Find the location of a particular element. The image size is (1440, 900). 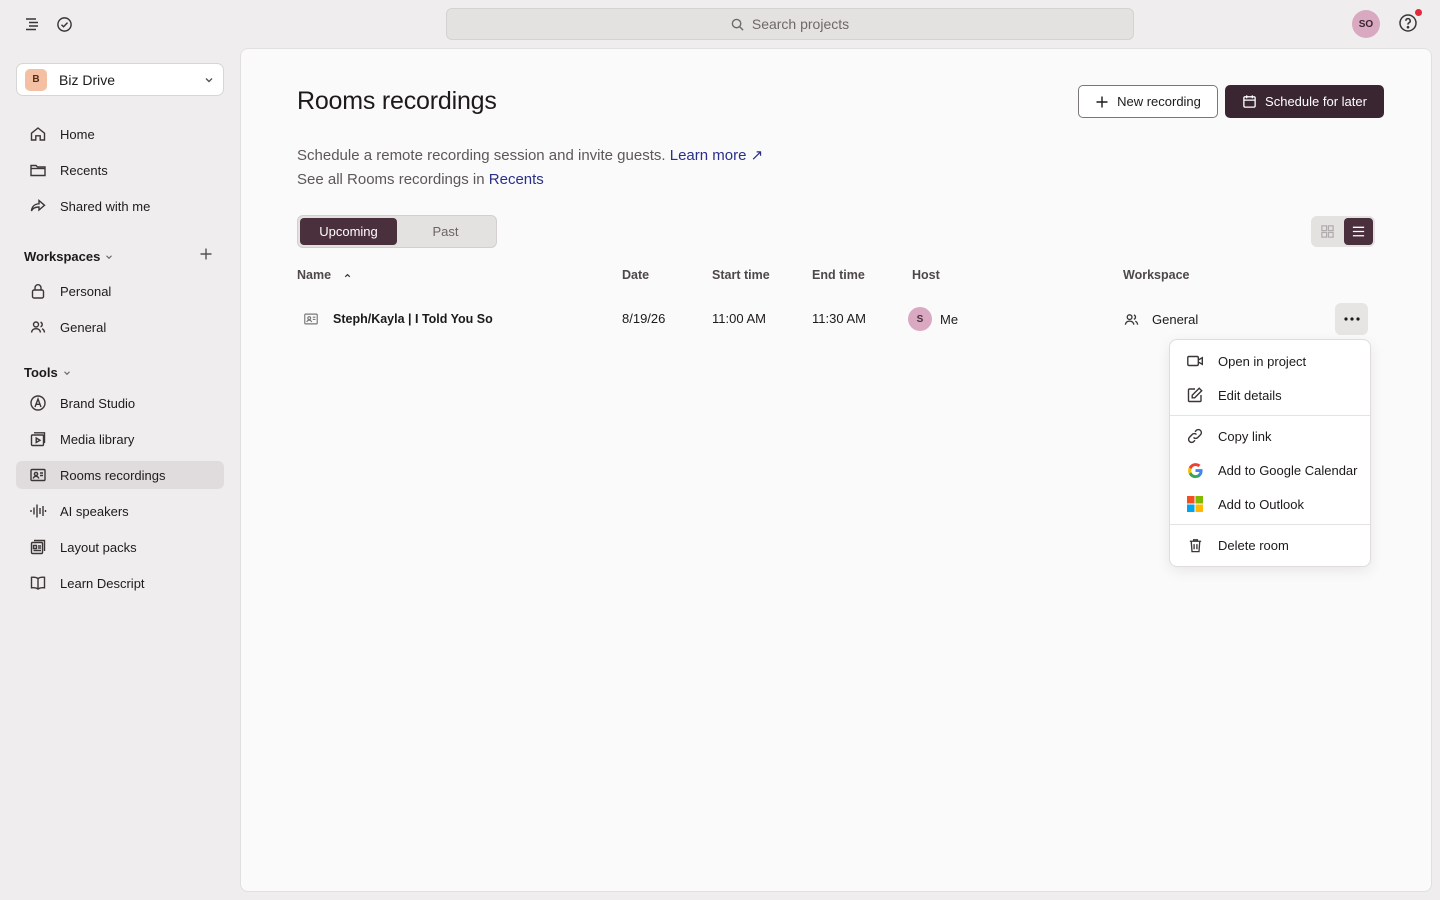

menu-item-add-to-outlook: Add to Outlook is located at coordinates (1270, 504).